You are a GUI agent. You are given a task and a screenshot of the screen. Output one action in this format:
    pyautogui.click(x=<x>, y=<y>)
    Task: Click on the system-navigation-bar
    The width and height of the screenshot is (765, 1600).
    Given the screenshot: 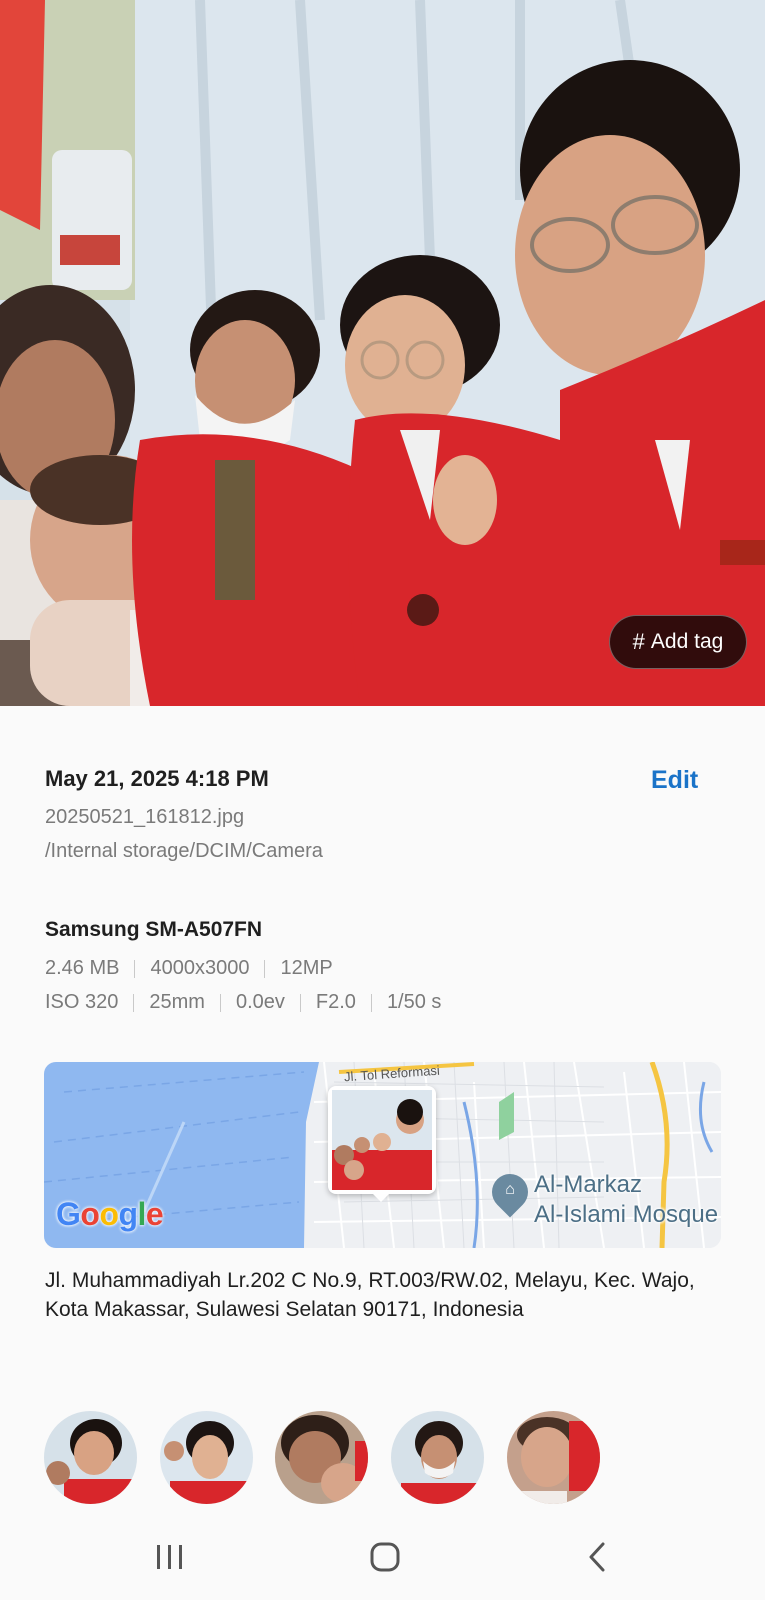 What is the action you would take?
    pyautogui.click(x=382, y=1557)
    